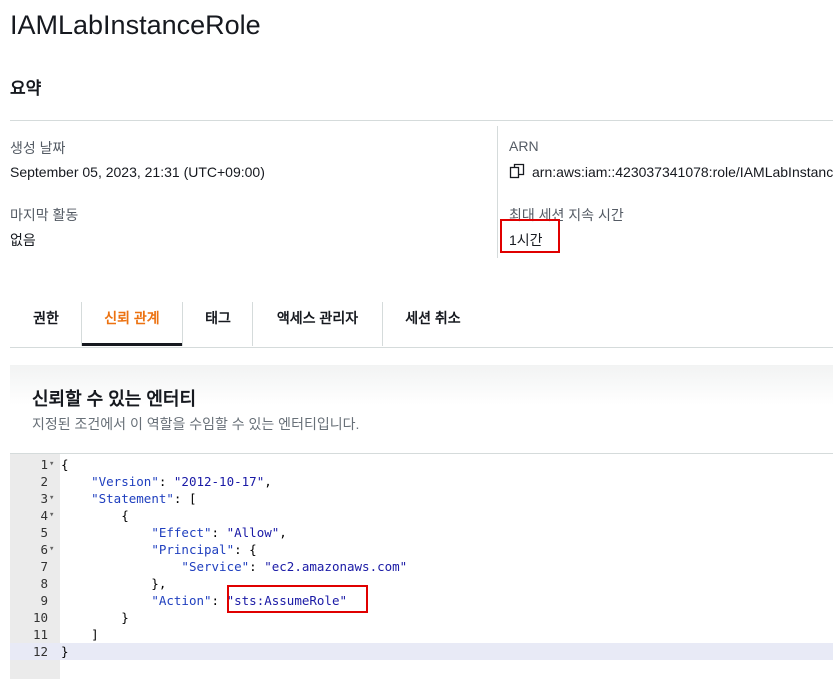 This screenshot has width=833, height=679. I want to click on code-line: 12}, so click(421, 651).